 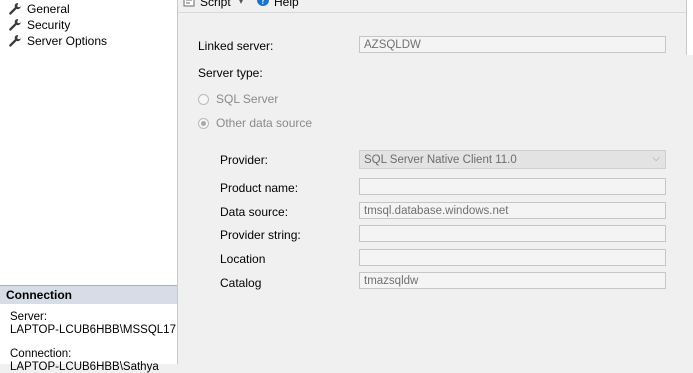 I want to click on page-item-server-options: Server Options, so click(x=57, y=41).